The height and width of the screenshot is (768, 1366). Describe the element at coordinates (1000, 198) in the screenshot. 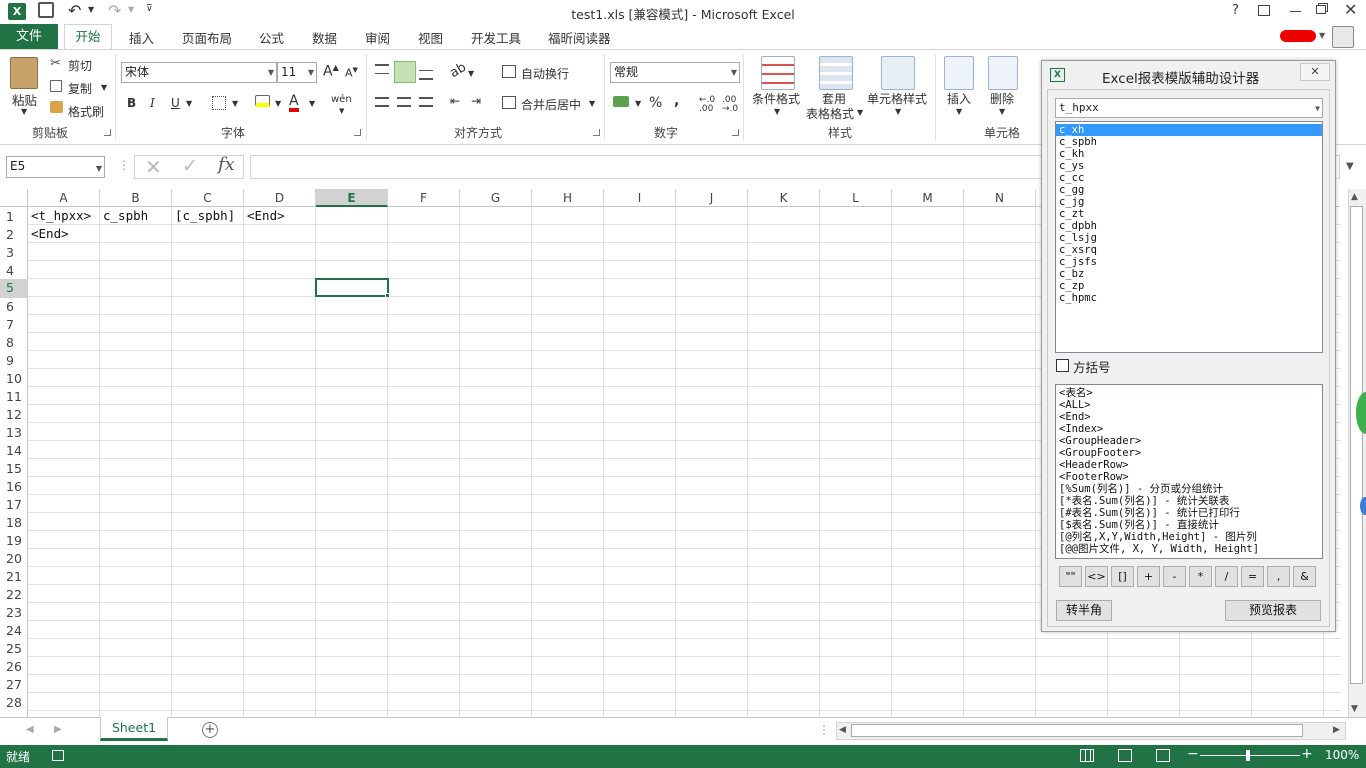

I see `column-header-n: N` at that location.